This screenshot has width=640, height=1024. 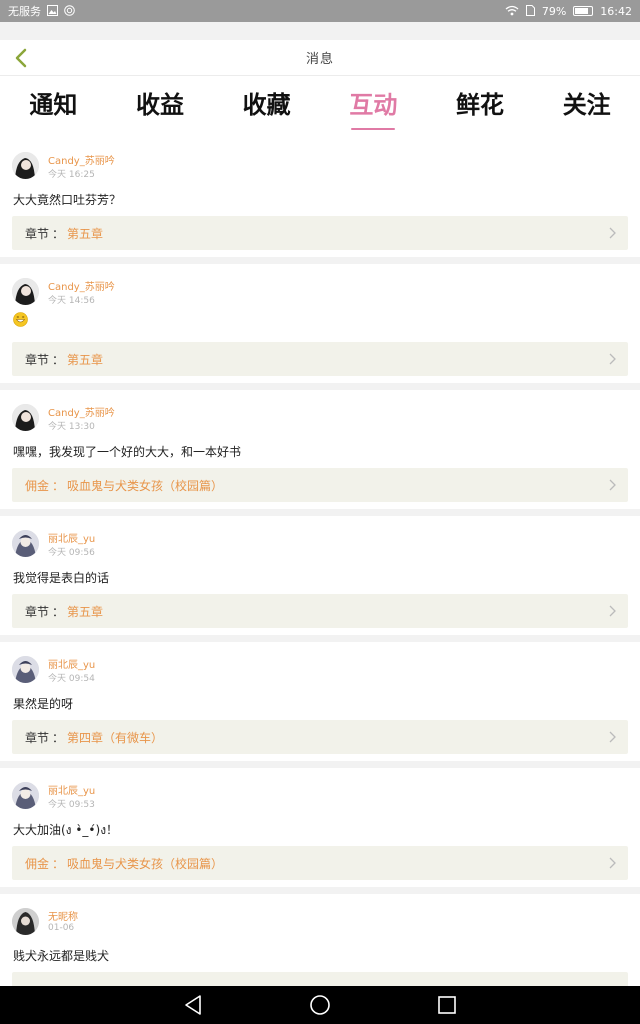 What do you see at coordinates (160, 107) in the screenshot?
I see `tab-earnings: 收益` at bounding box center [160, 107].